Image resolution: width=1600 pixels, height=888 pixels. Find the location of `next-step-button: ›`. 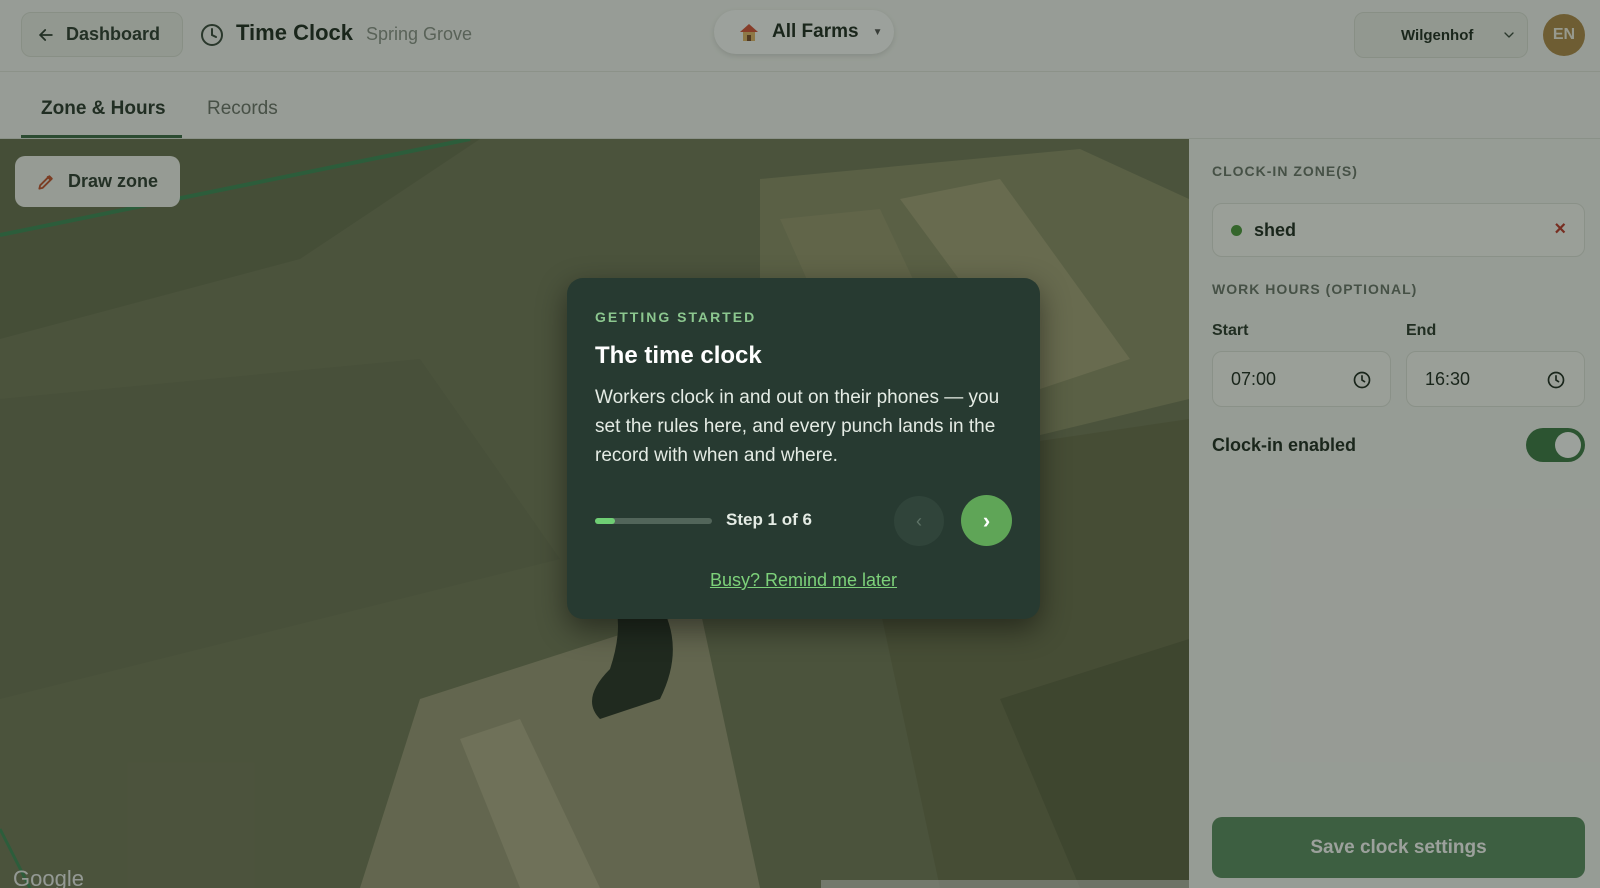

next-step-button: › is located at coordinates (986, 520).